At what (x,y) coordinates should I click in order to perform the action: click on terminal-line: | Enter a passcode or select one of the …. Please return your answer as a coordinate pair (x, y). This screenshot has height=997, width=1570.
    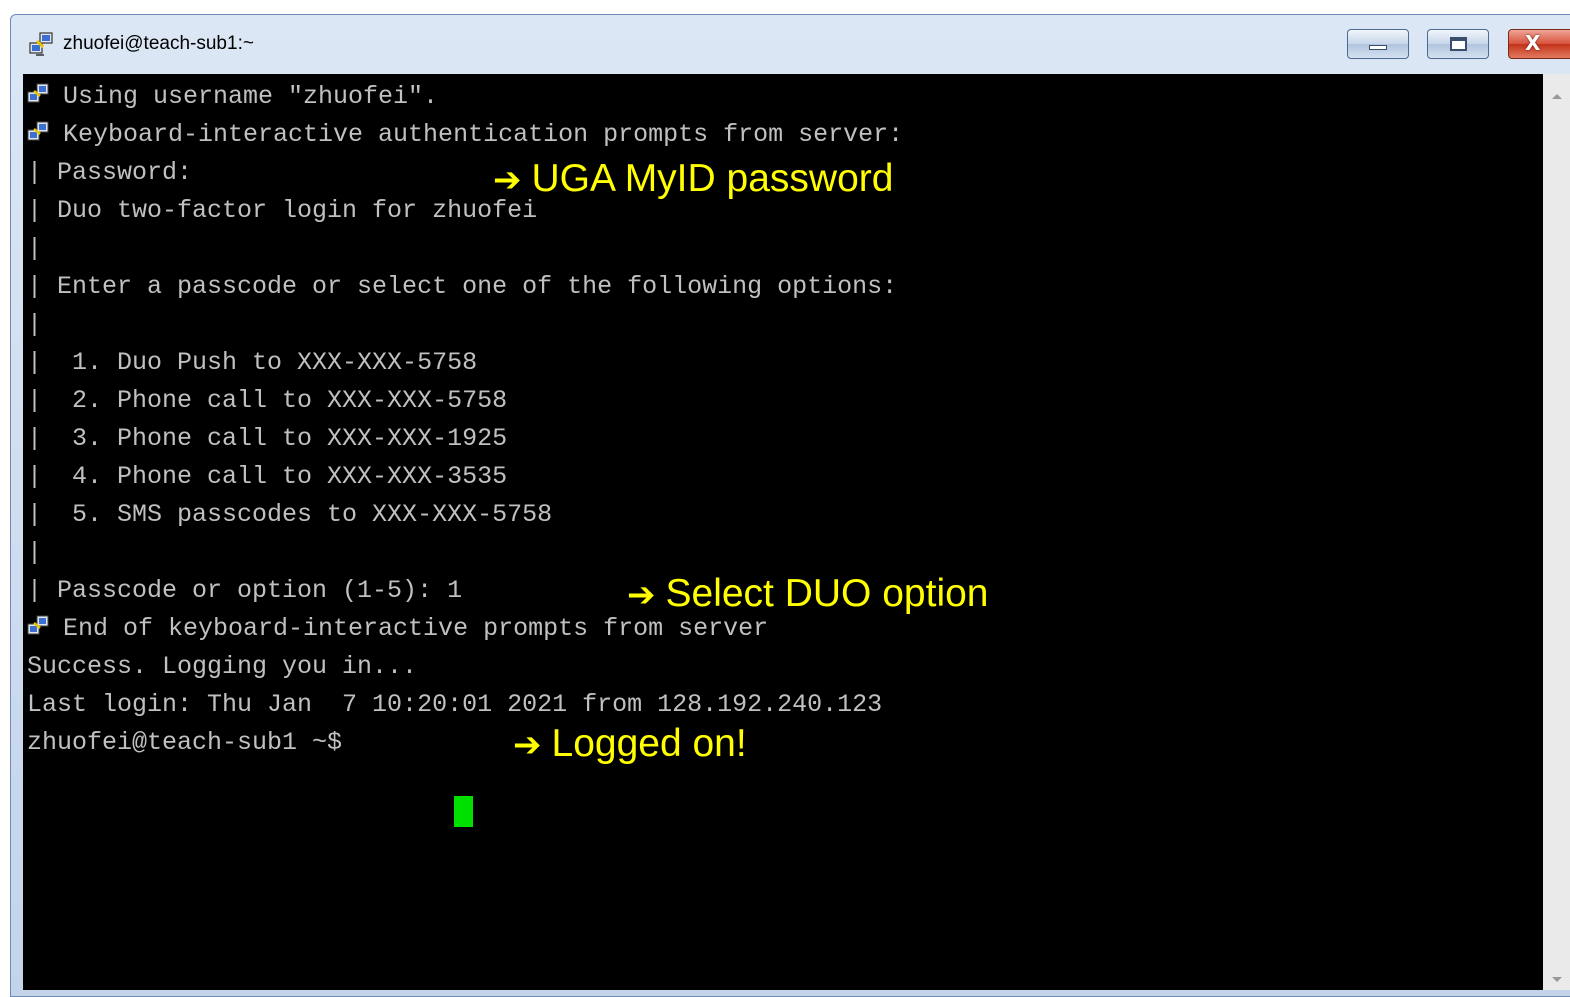
    Looking at the image, I should click on (462, 287).